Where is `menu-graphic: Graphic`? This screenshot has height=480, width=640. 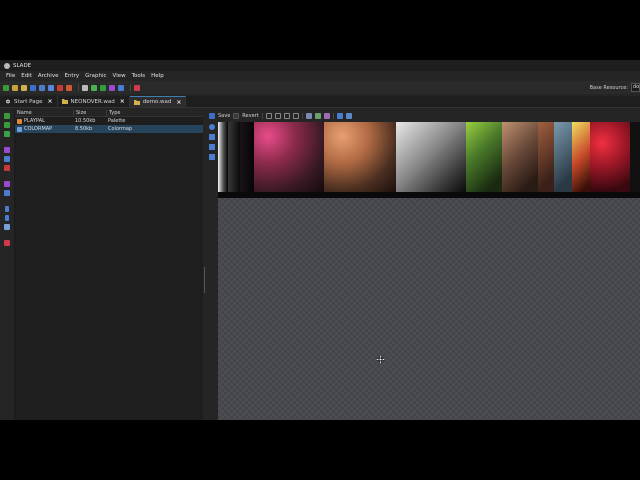 menu-graphic: Graphic is located at coordinates (95, 76).